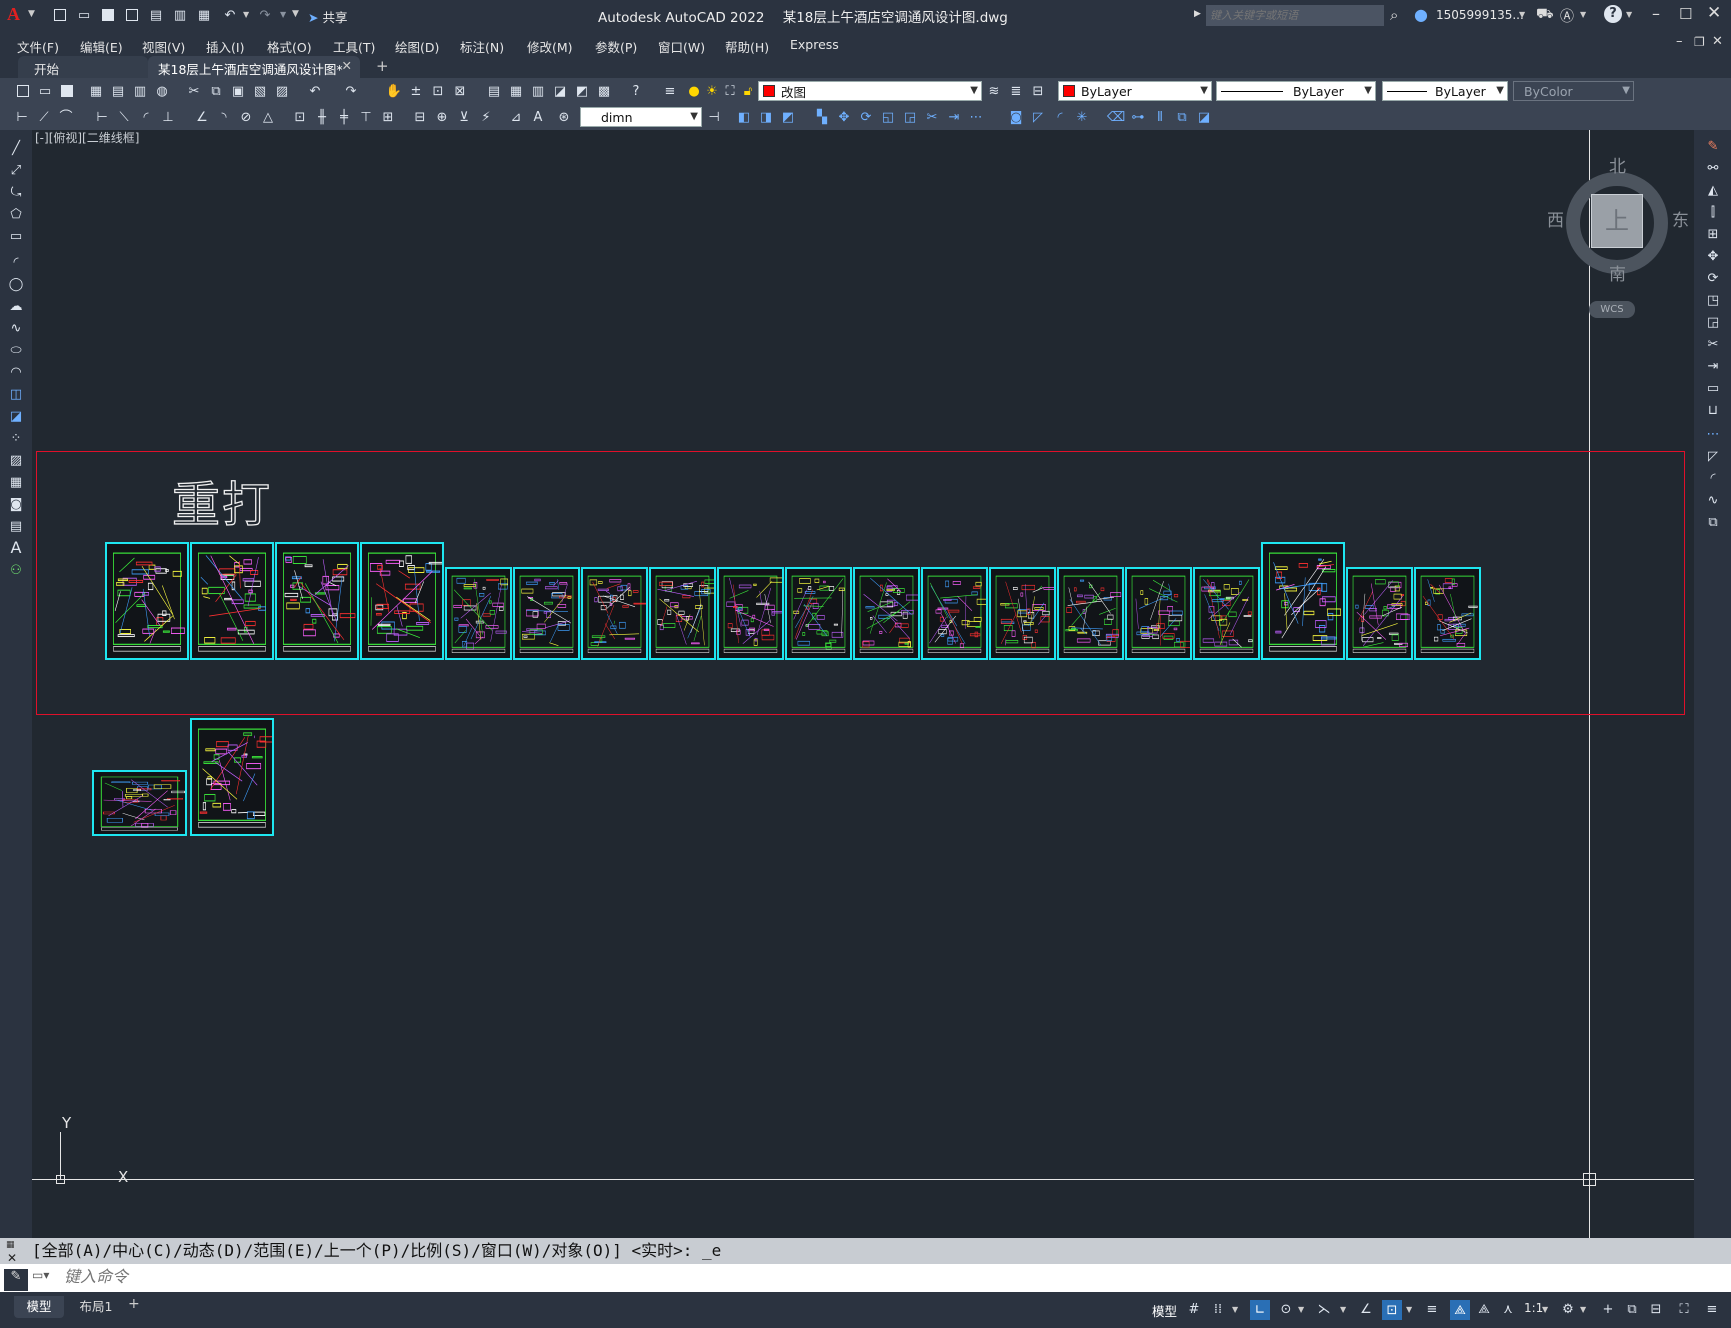  I want to click on dim-hor-icon: ⊢, so click(102, 117).